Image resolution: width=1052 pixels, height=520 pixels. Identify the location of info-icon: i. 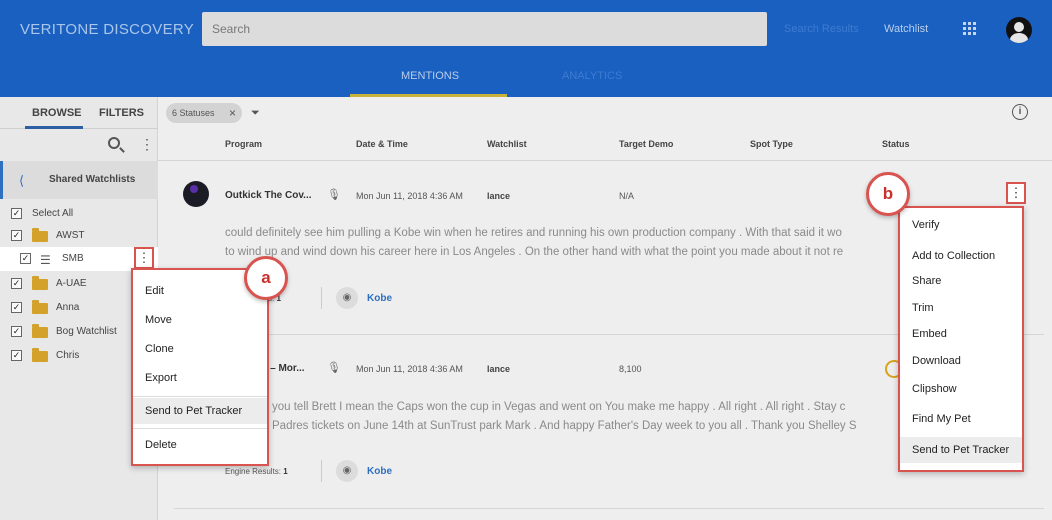
(1020, 112).